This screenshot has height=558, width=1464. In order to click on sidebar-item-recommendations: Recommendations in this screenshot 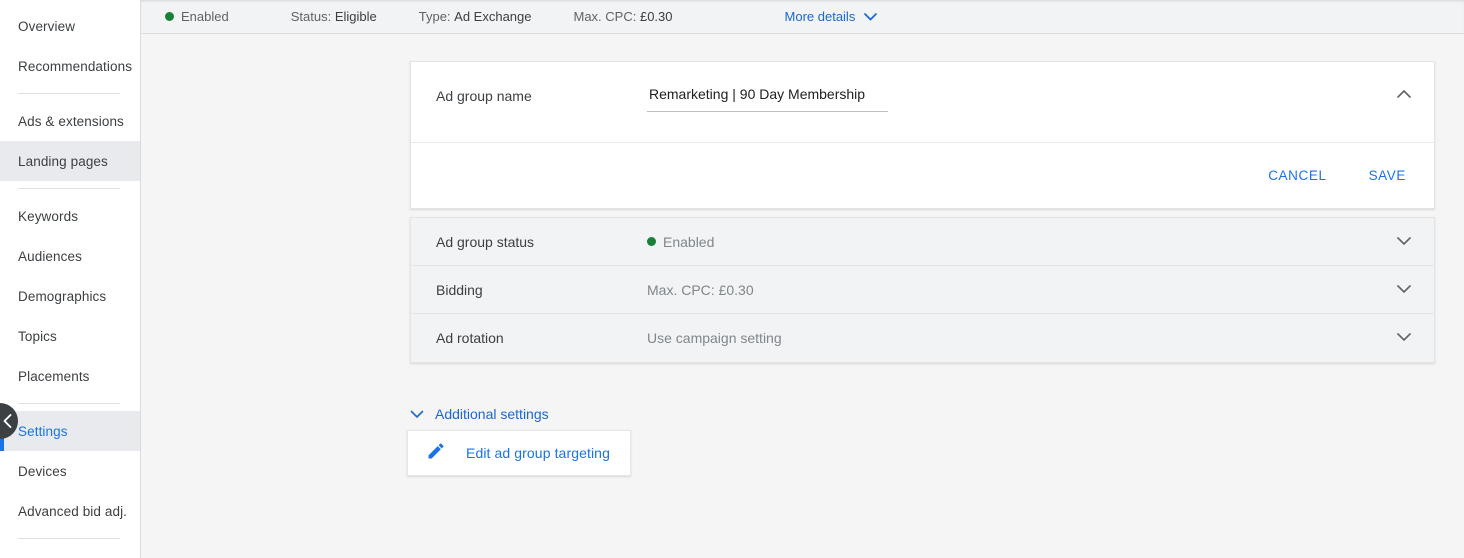, I will do `click(70, 66)`.